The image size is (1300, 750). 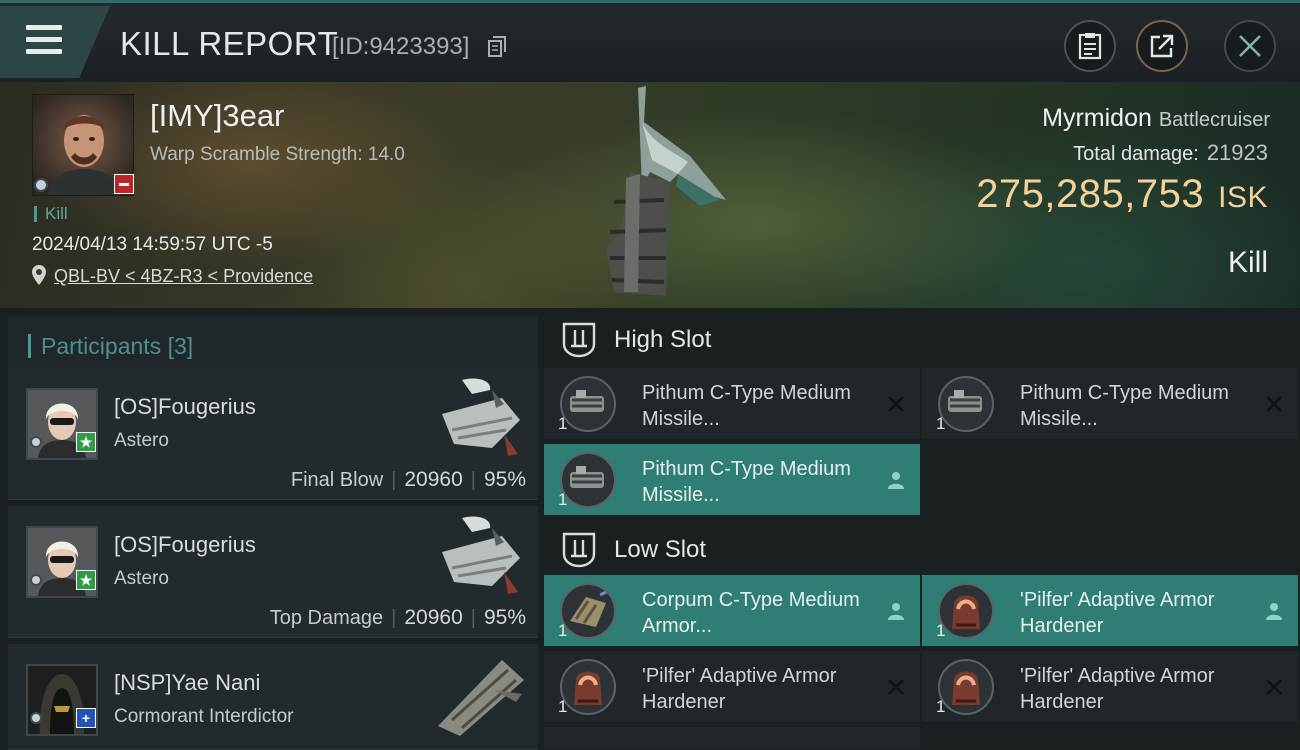 What do you see at coordinates (401, 46) in the screenshot?
I see `kill-id: [ID:9423393]` at bounding box center [401, 46].